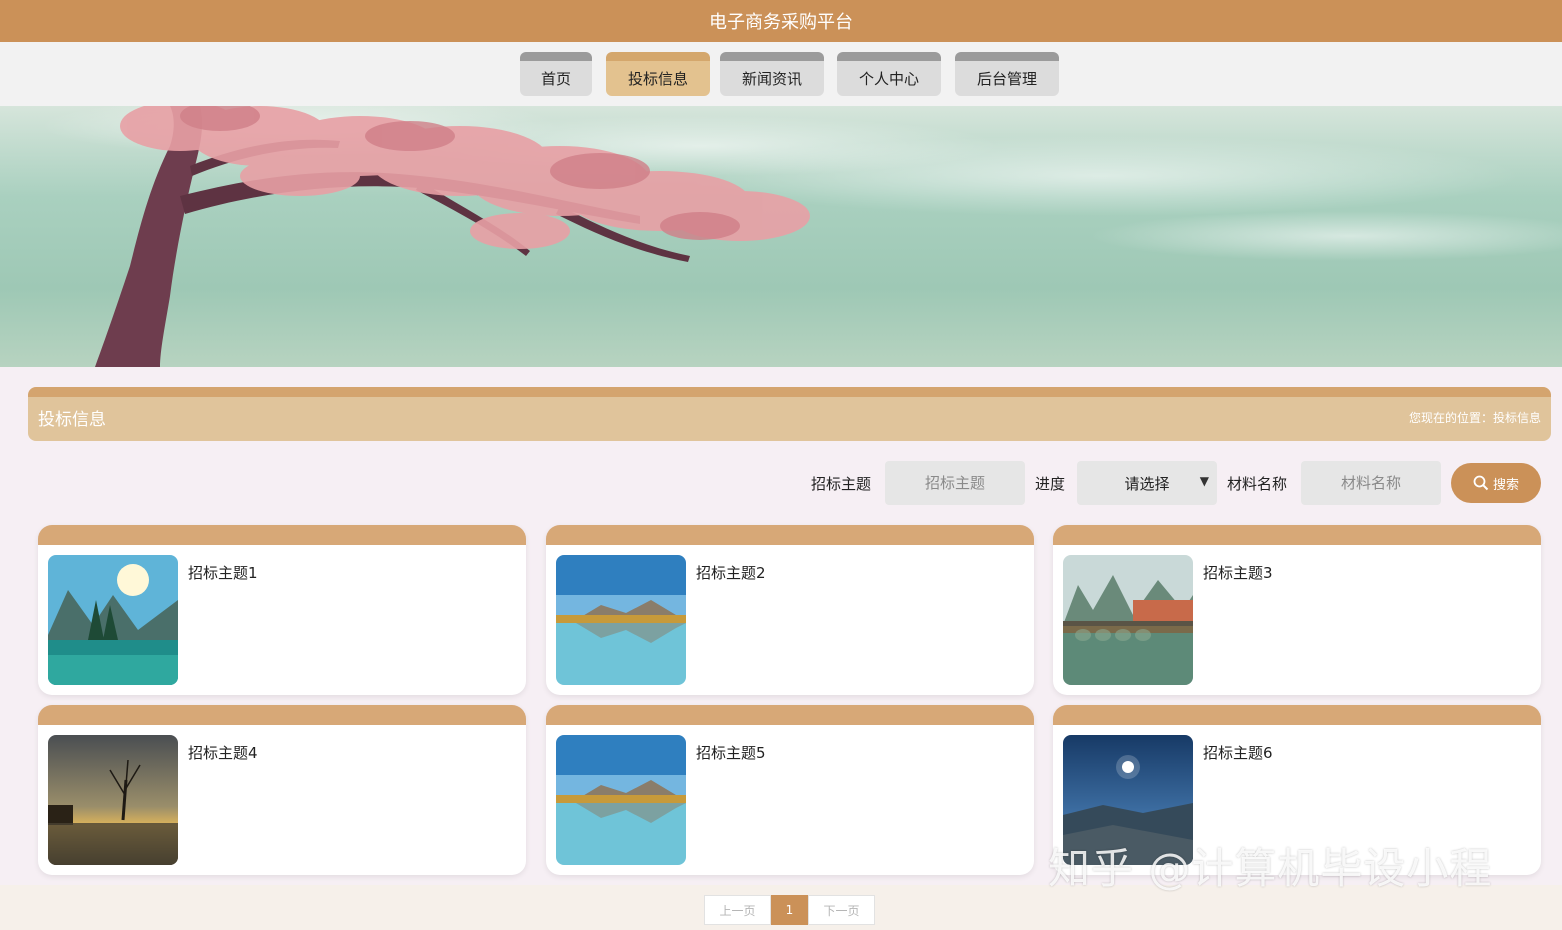 This screenshot has height=930, width=1562. I want to click on material-search-input, so click(1371, 483).